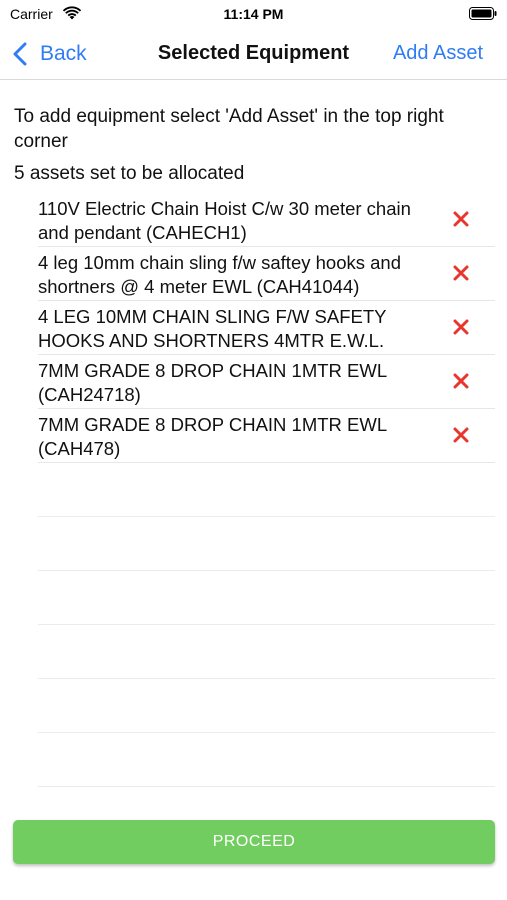  What do you see at coordinates (212, 436) in the screenshot?
I see `asset-name: 7MM GRADE 8 DROP CHAIN 1MTR EWL (CAH478)` at bounding box center [212, 436].